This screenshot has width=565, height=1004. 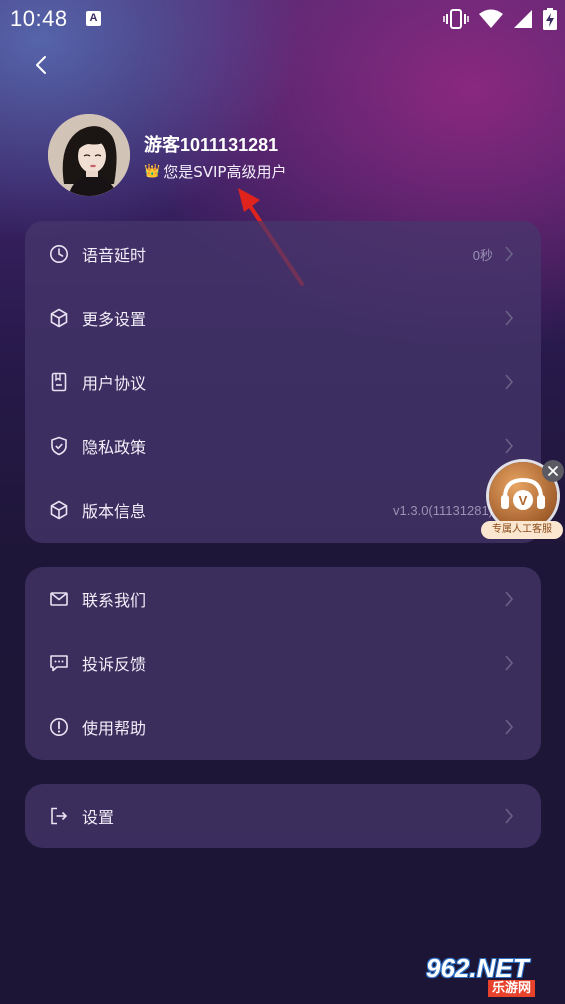 I want to click on menu-item-more-settings: 更多设置, so click(x=283, y=318).